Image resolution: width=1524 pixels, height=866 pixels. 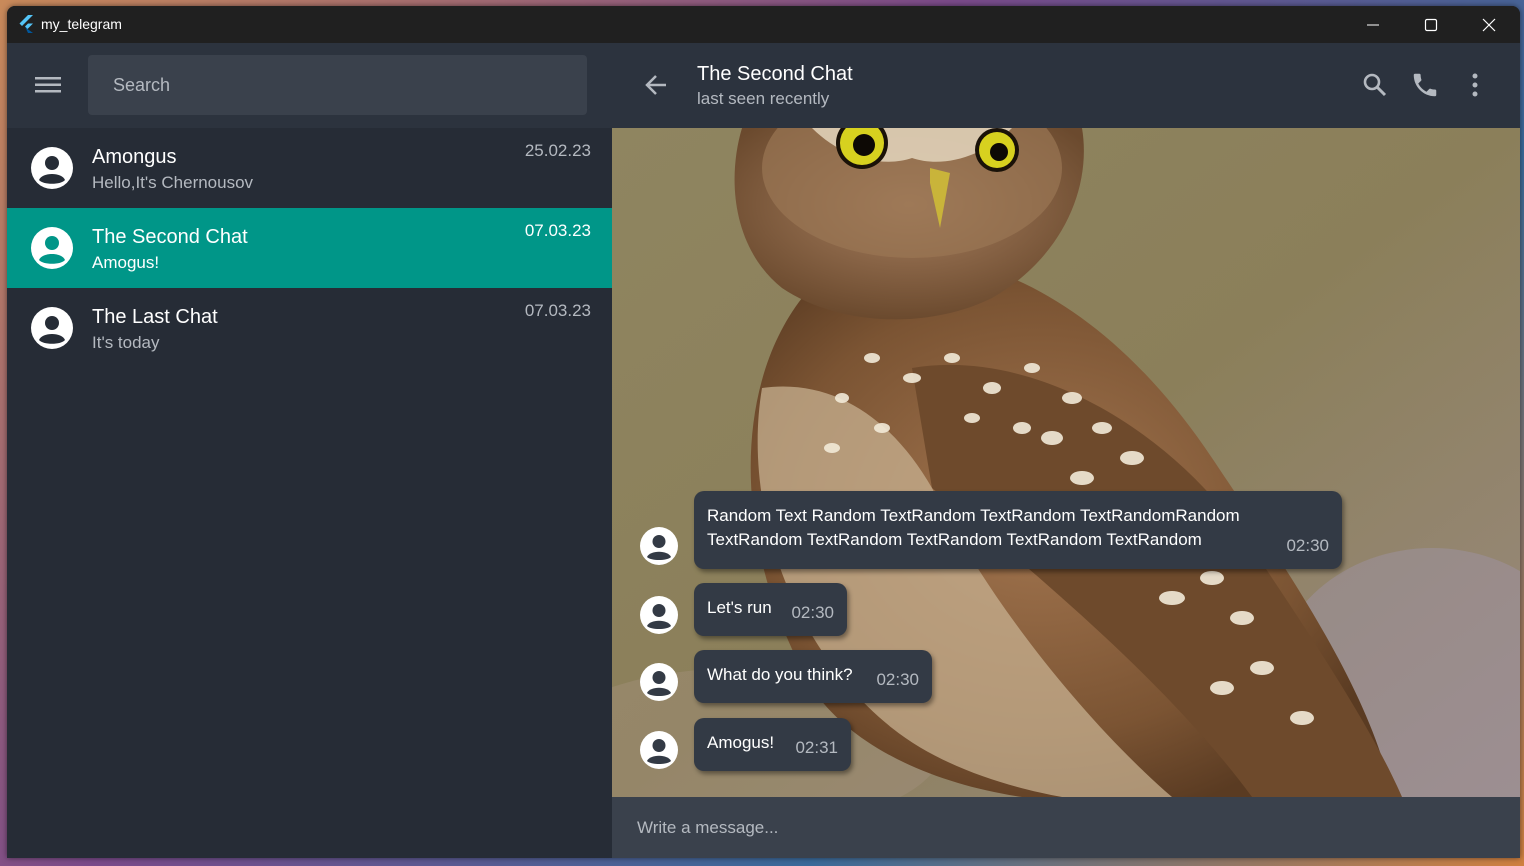 I want to click on chat-name: Amongus, so click(x=134, y=157).